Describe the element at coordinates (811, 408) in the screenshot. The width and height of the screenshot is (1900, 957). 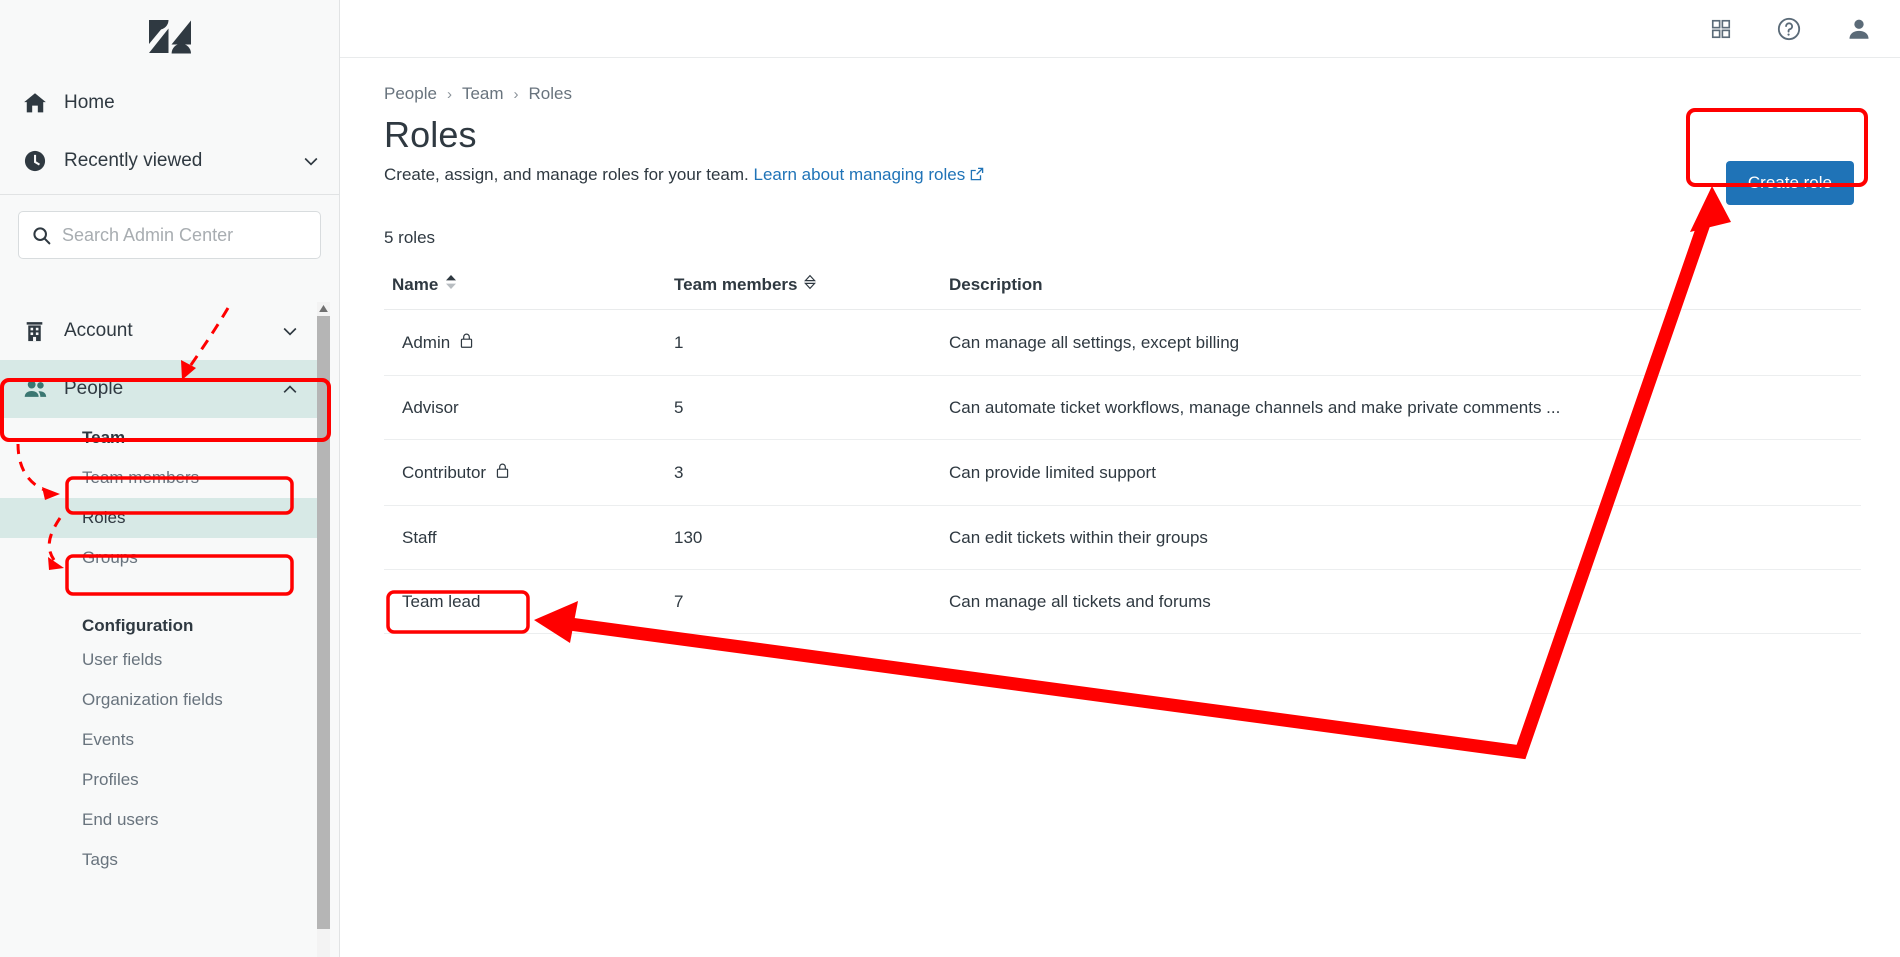
I see `role-members-cell: 5` at that location.